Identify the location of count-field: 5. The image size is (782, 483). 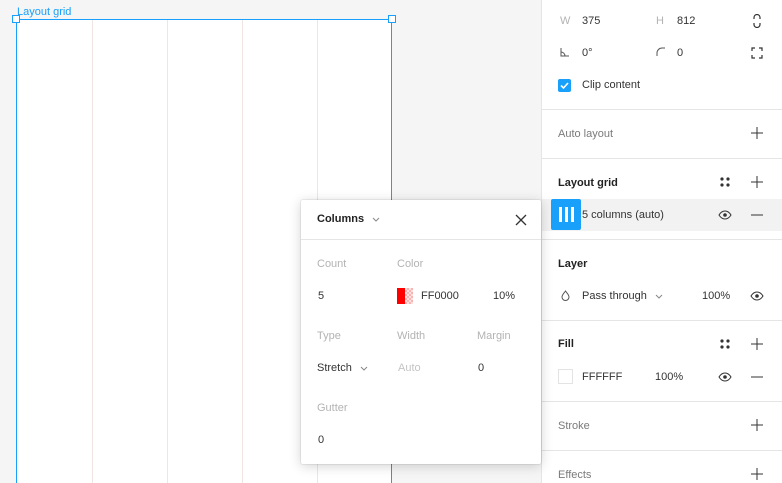
(321, 296).